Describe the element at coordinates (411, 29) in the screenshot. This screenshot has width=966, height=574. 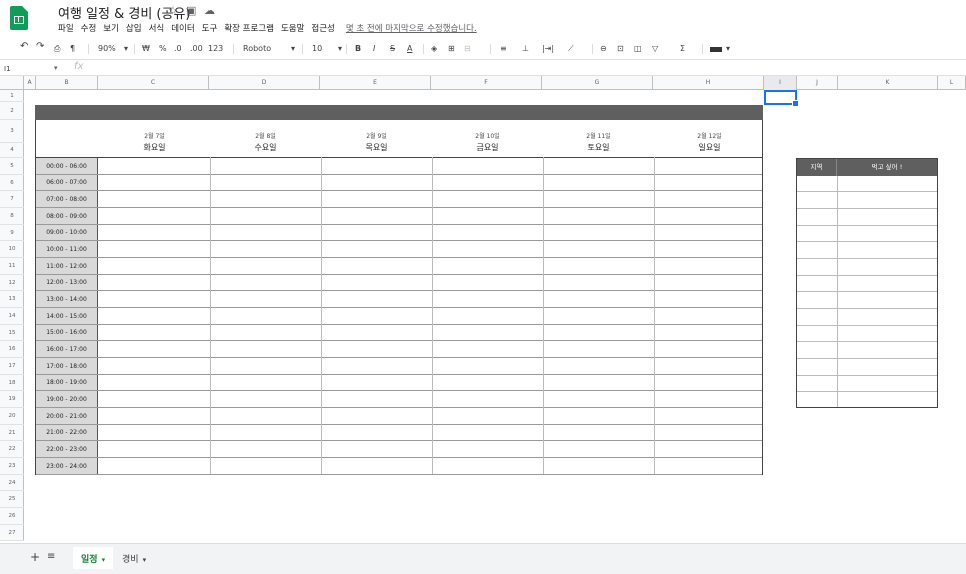
I see `last-edit-link: 몇 초 전에 마지막으로 수정했습니다.` at that location.